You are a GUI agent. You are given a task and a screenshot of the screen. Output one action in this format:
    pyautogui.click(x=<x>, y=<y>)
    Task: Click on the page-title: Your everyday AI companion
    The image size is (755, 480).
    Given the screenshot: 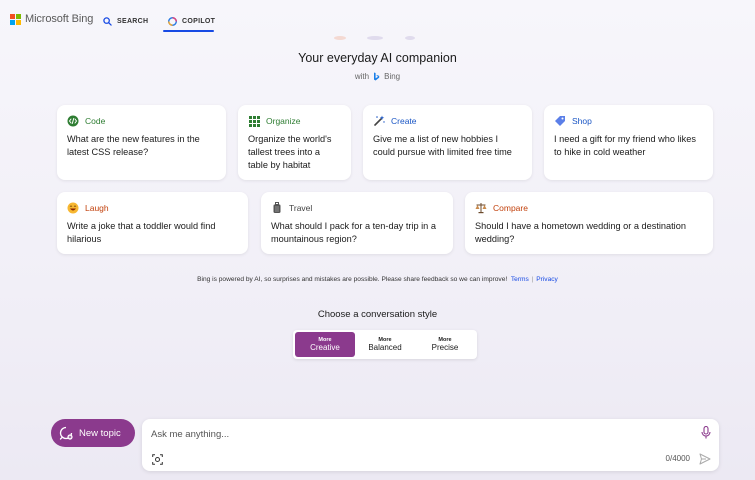 What is the action you would take?
    pyautogui.click(x=377, y=58)
    